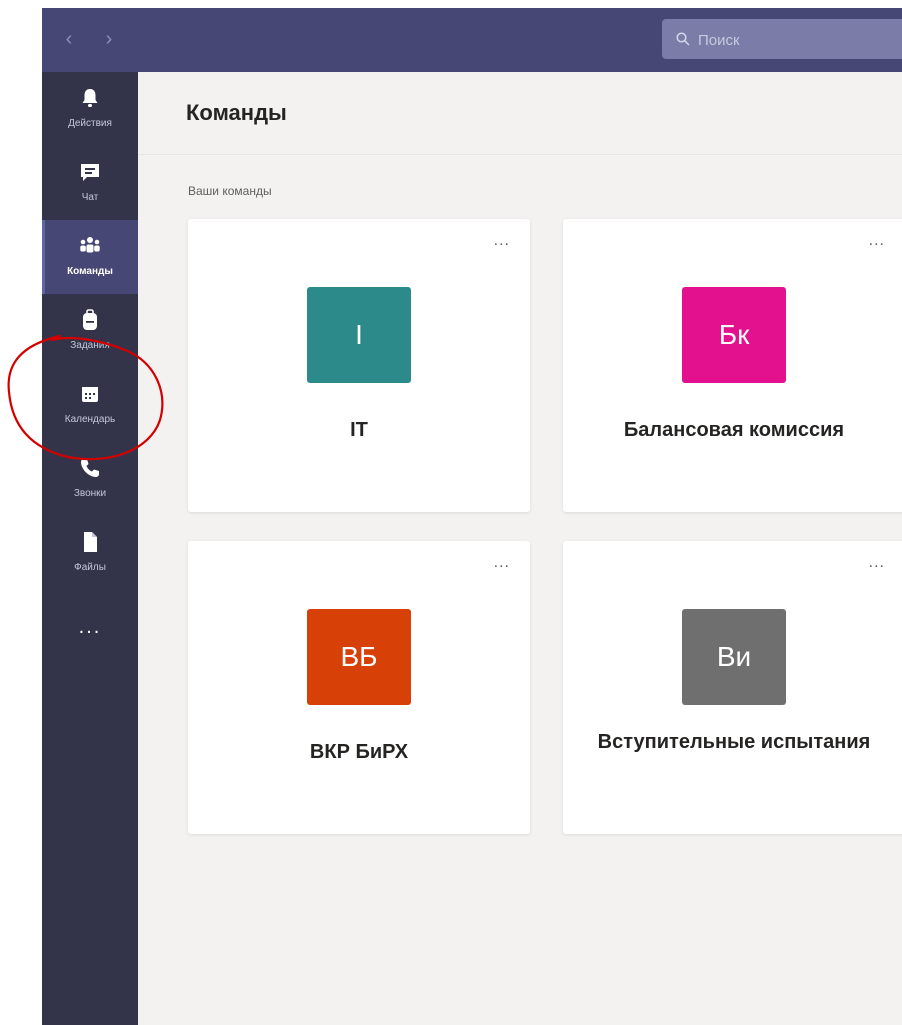 This screenshot has height=1025, width=902. Describe the element at coordinates (90, 394) in the screenshot. I see `calendar-icon` at that location.